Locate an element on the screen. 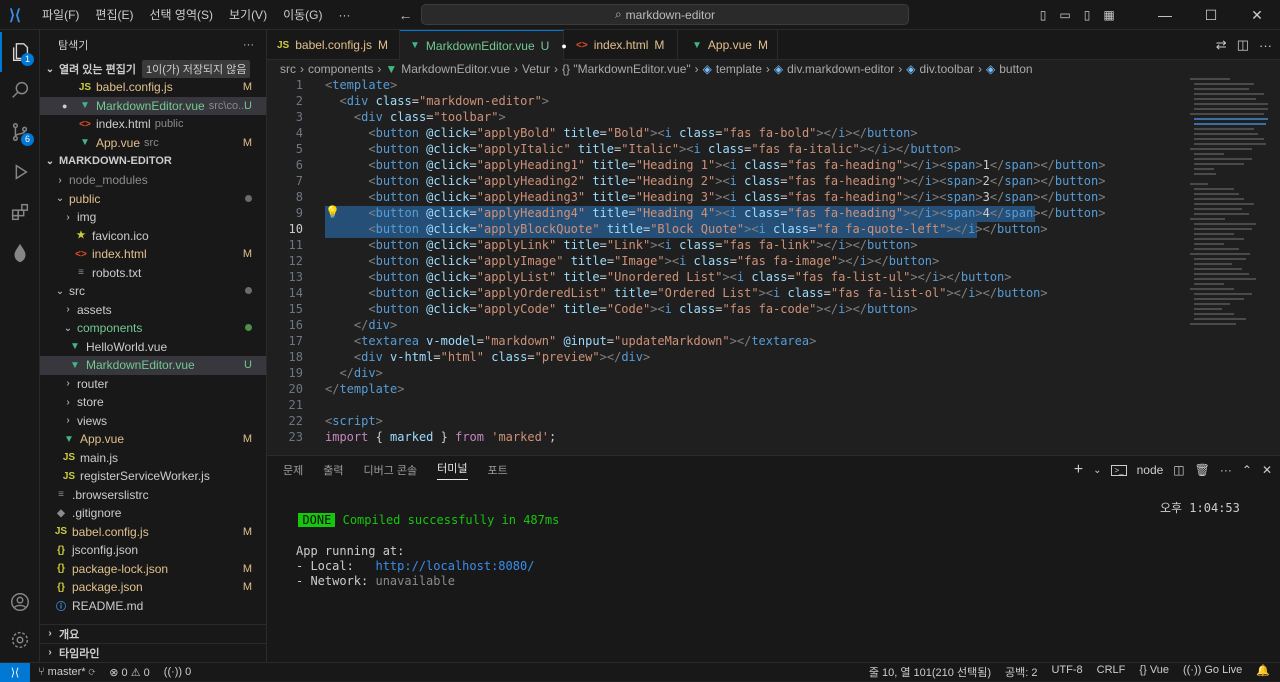 This screenshot has height=682, width=1280. panel-tab-terminal: 터미널 is located at coordinates (452, 470).